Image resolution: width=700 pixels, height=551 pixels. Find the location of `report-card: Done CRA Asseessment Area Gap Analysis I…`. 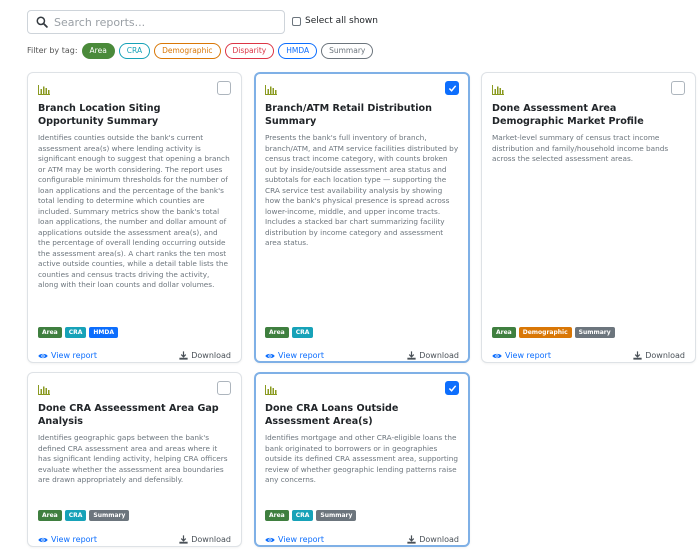

report-card: Done CRA Asseessment Area Gap Analysis I… is located at coordinates (134, 459).